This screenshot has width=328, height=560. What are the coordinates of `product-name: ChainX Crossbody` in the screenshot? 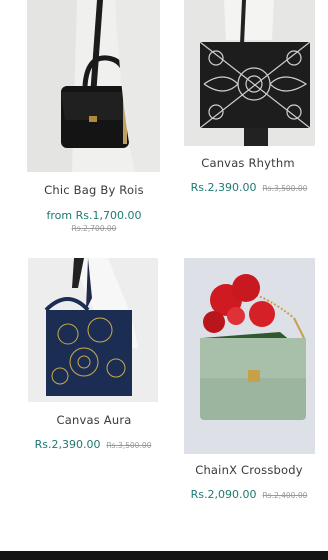 It's located at (248, 470).